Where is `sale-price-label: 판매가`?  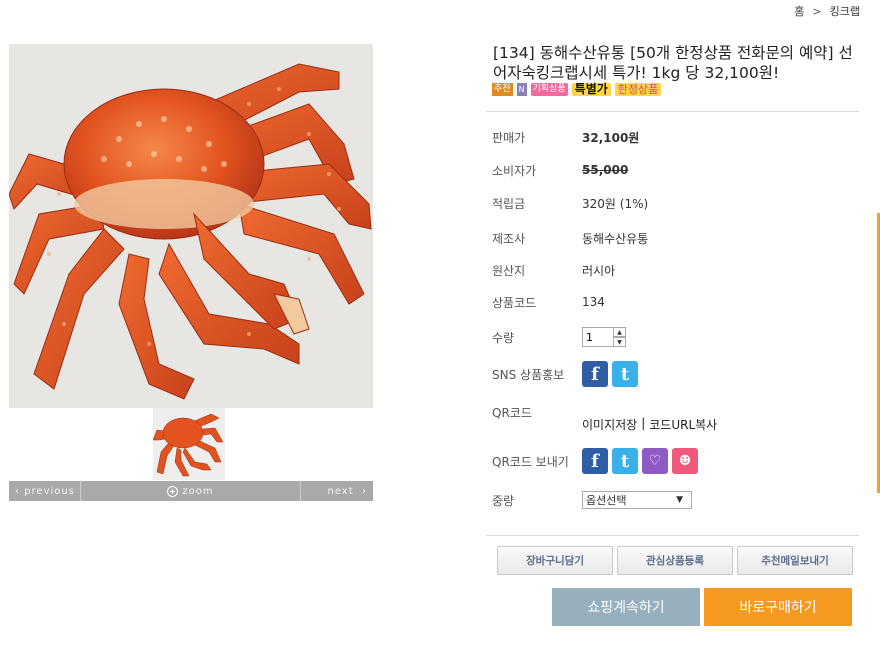 sale-price-label: 판매가 is located at coordinates (509, 137).